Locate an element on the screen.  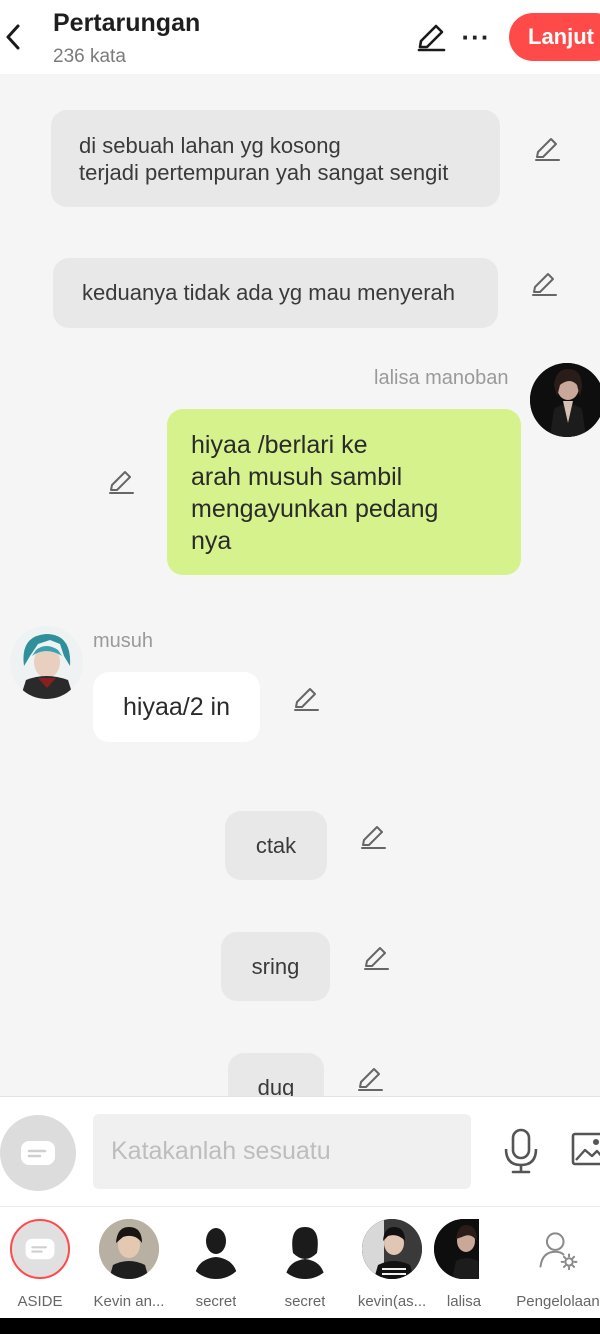
image-button is located at coordinates (585, 1150).